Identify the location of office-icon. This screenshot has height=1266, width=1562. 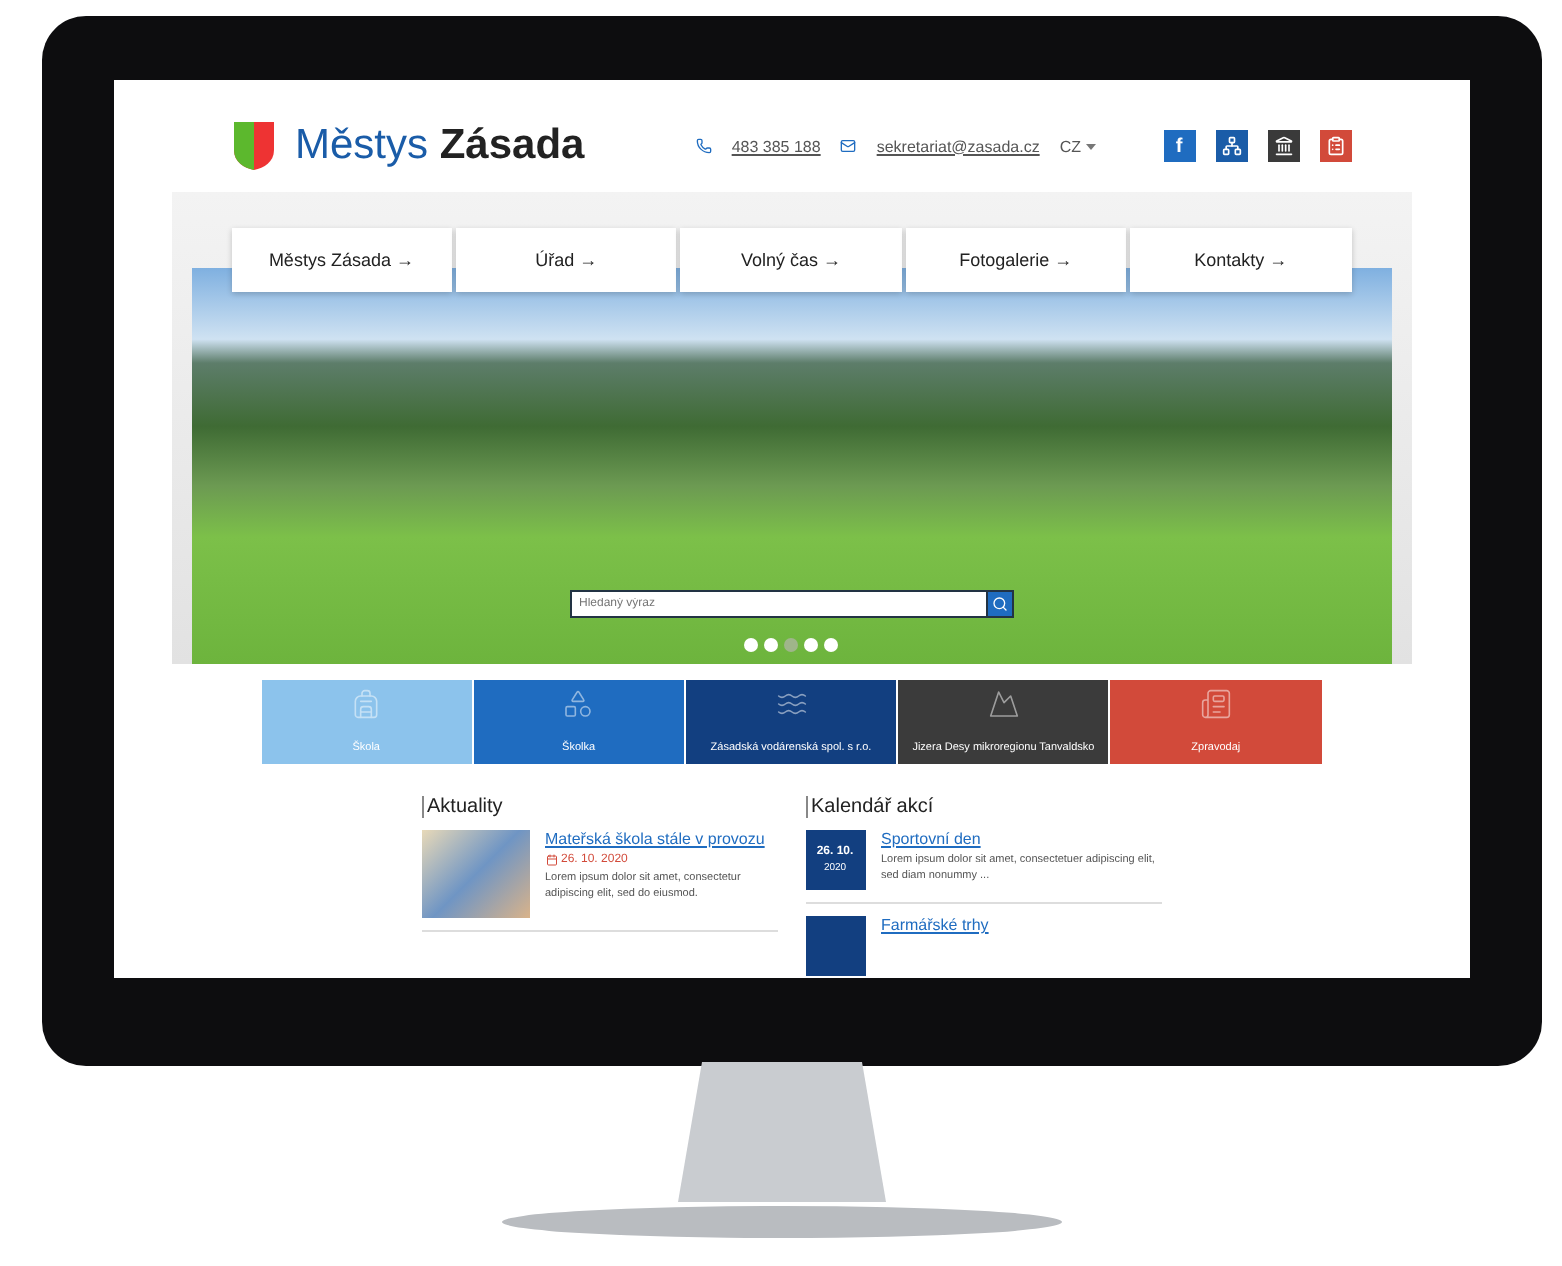
(1283, 146).